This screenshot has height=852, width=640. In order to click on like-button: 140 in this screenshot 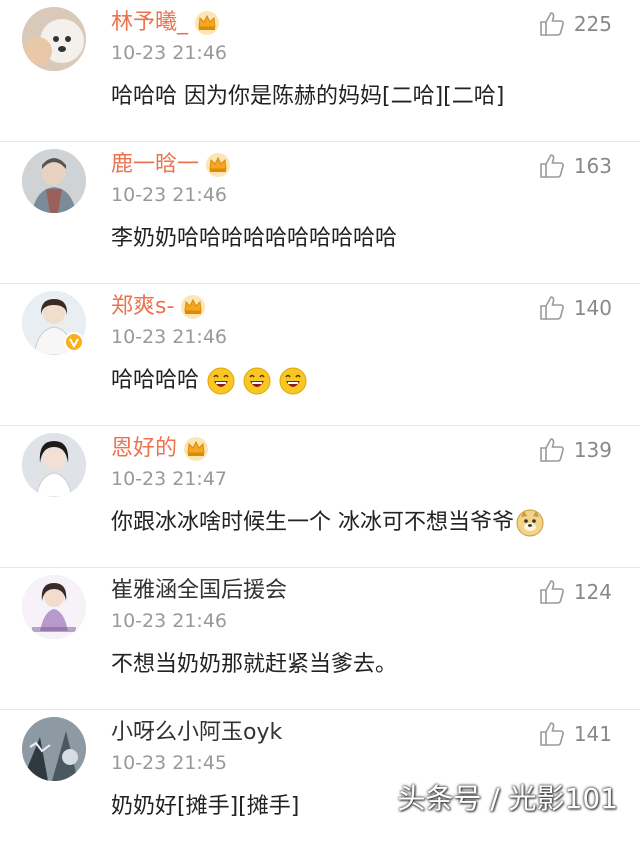, I will do `click(575, 308)`.